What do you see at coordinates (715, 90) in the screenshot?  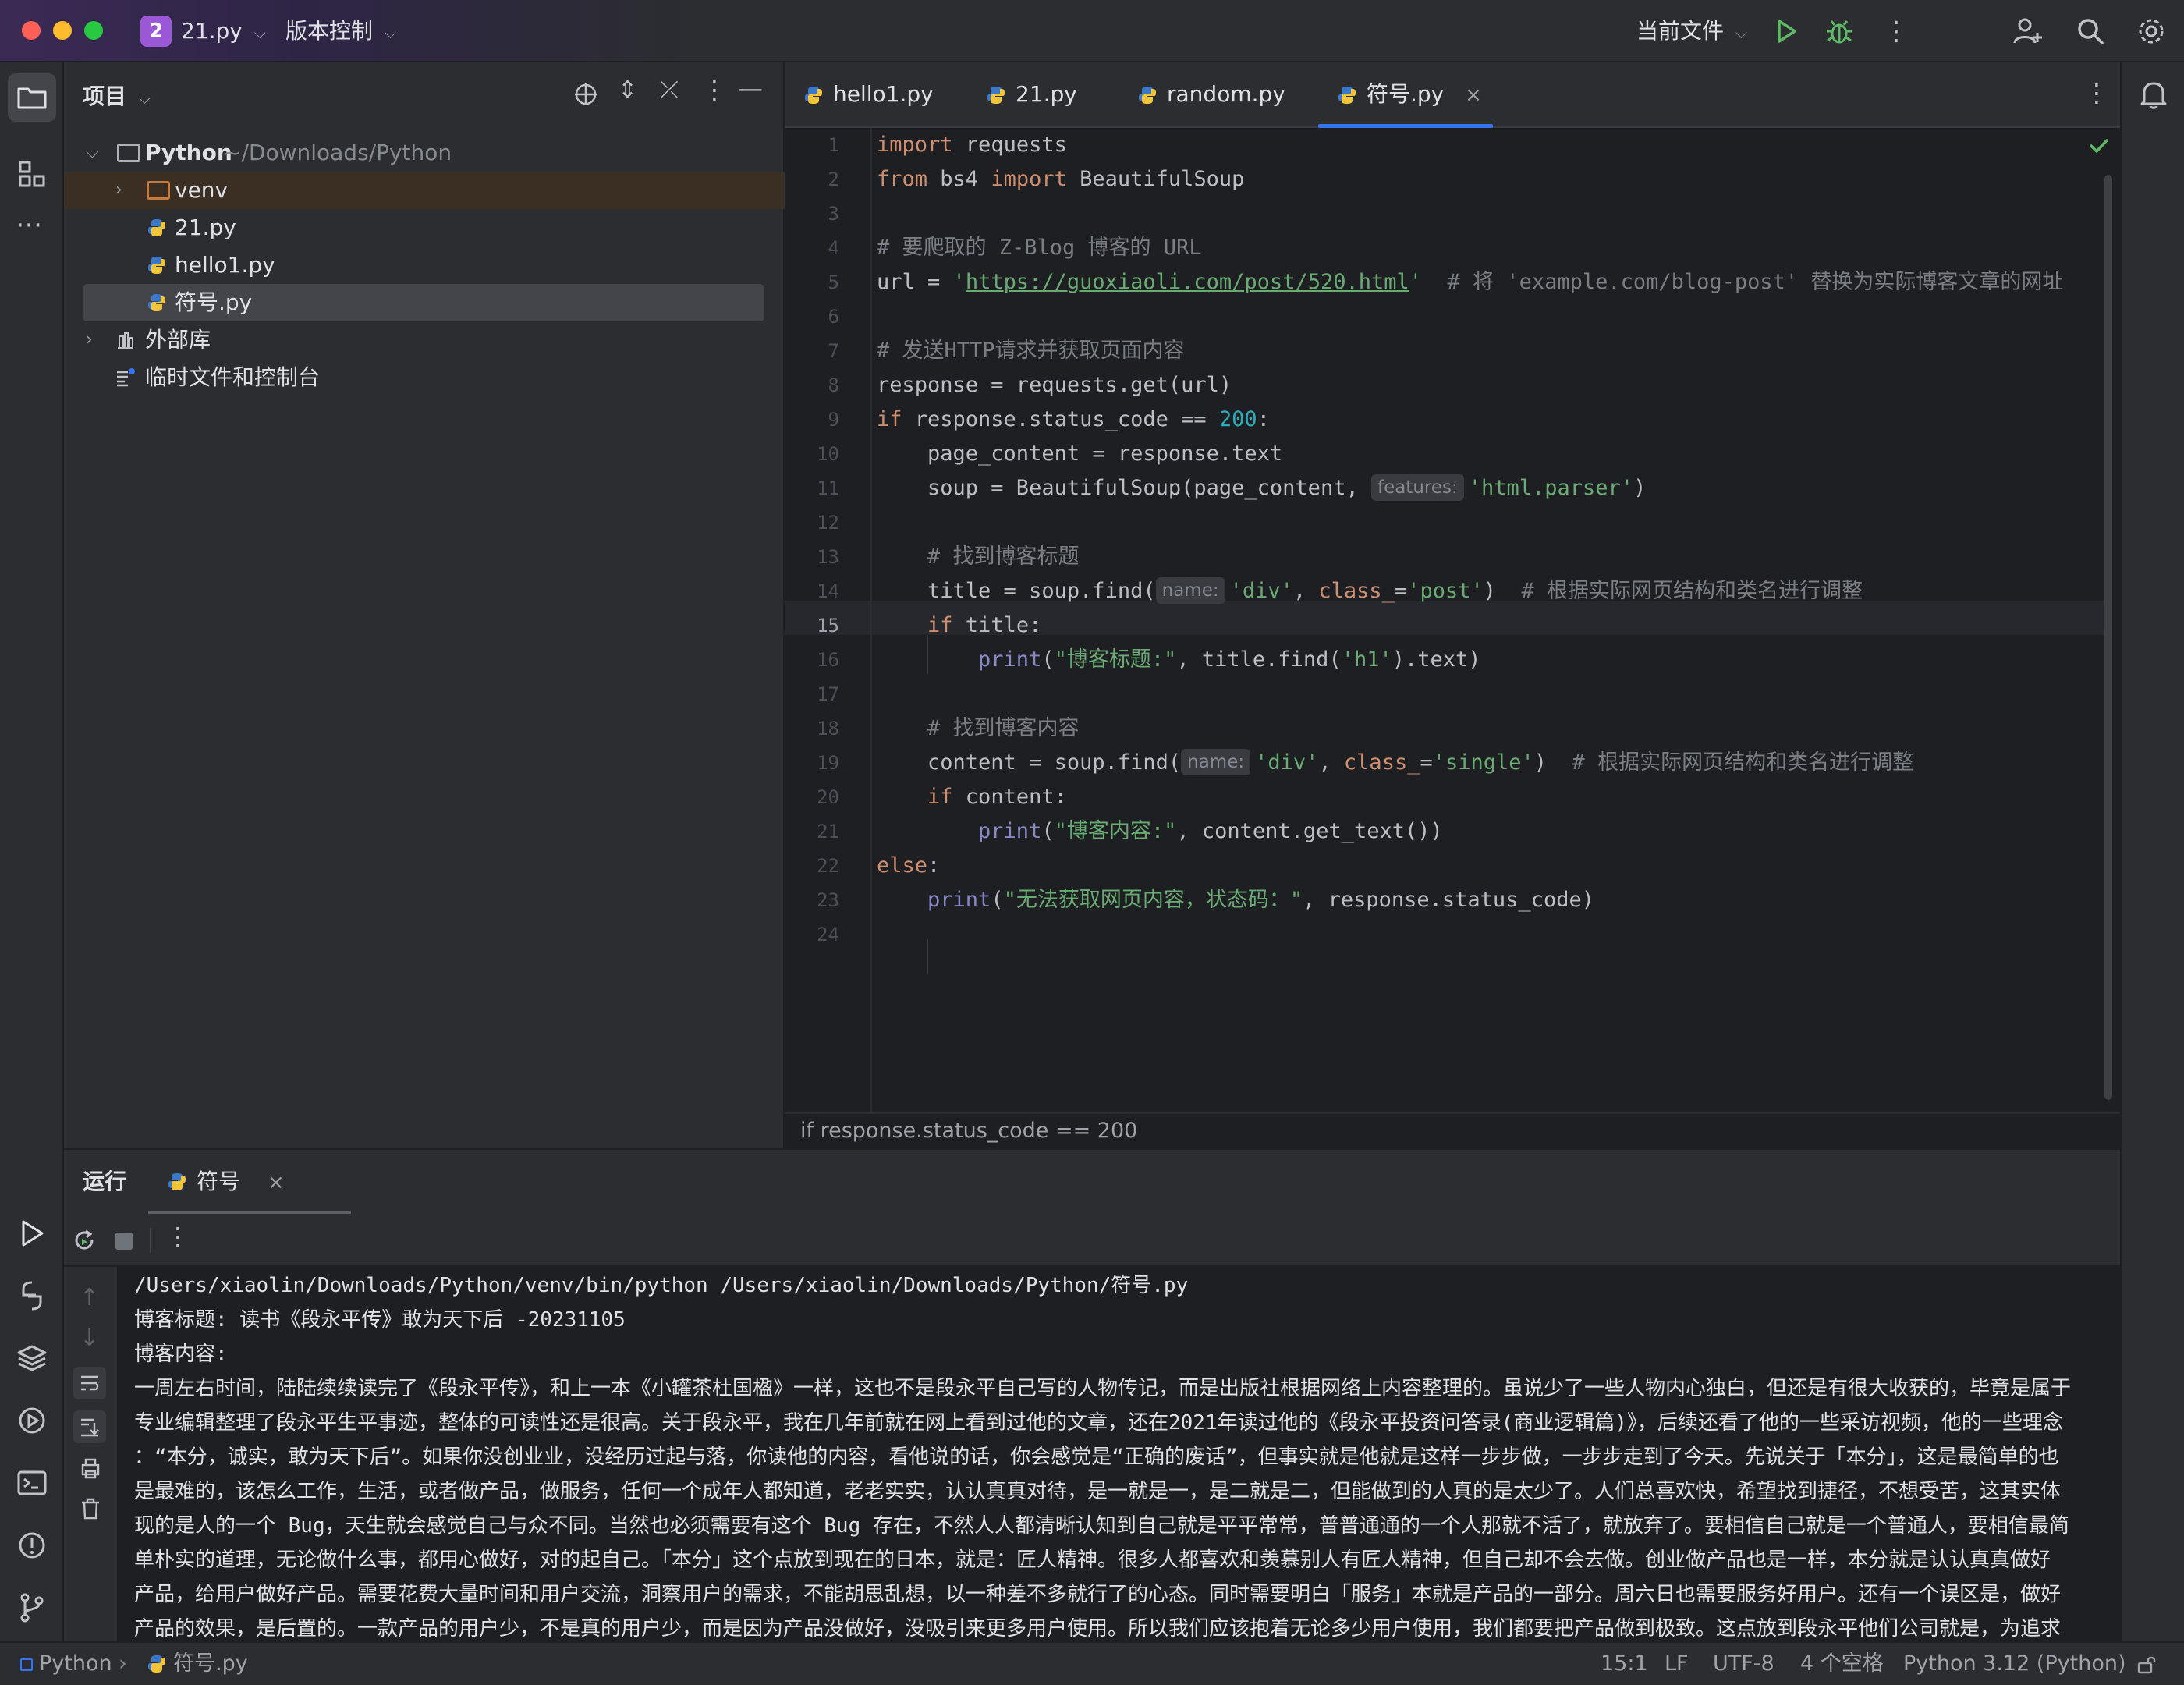 I see `panel-options-icon: ⋮` at bounding box center [715, 90].